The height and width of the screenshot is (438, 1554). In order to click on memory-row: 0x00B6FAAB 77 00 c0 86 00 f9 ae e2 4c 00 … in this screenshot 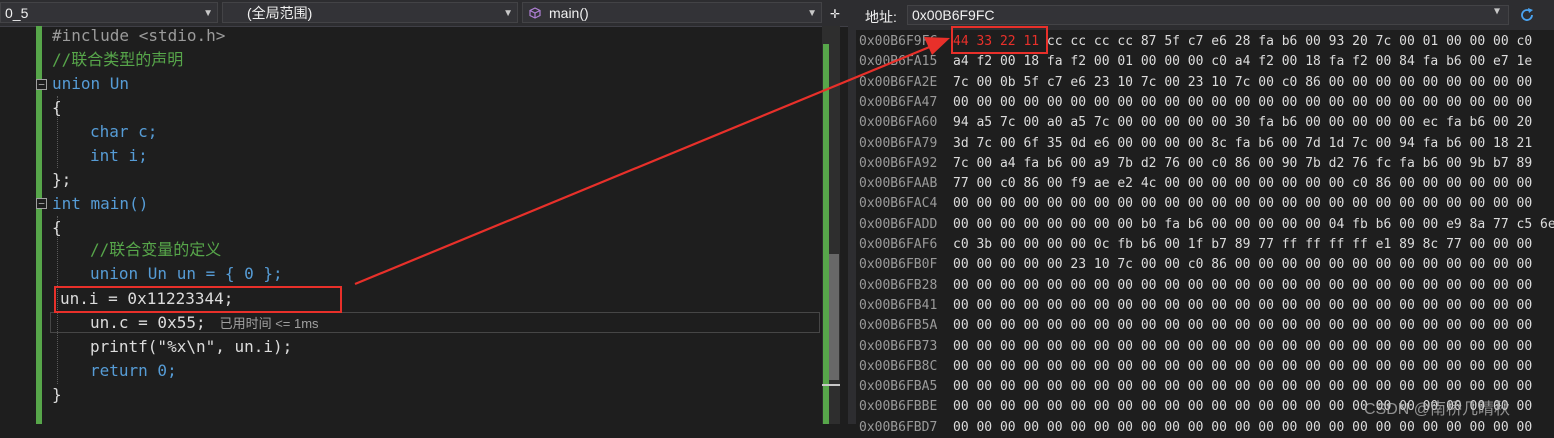, I will do `click(1195, 184)`.